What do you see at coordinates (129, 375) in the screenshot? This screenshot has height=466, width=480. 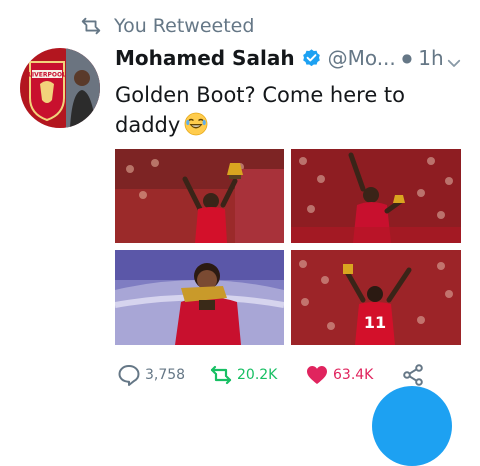 I see `reply-icon` at bounding box center [129, 375].